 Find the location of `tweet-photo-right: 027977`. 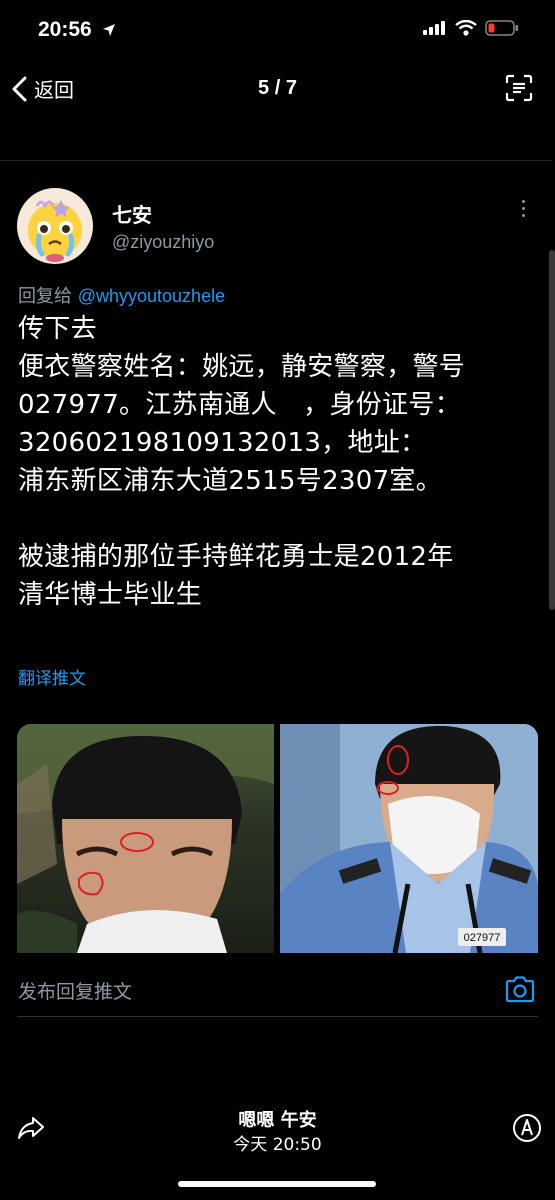

tweet-photo-right: 027977 is located at coordinates (409, 838).